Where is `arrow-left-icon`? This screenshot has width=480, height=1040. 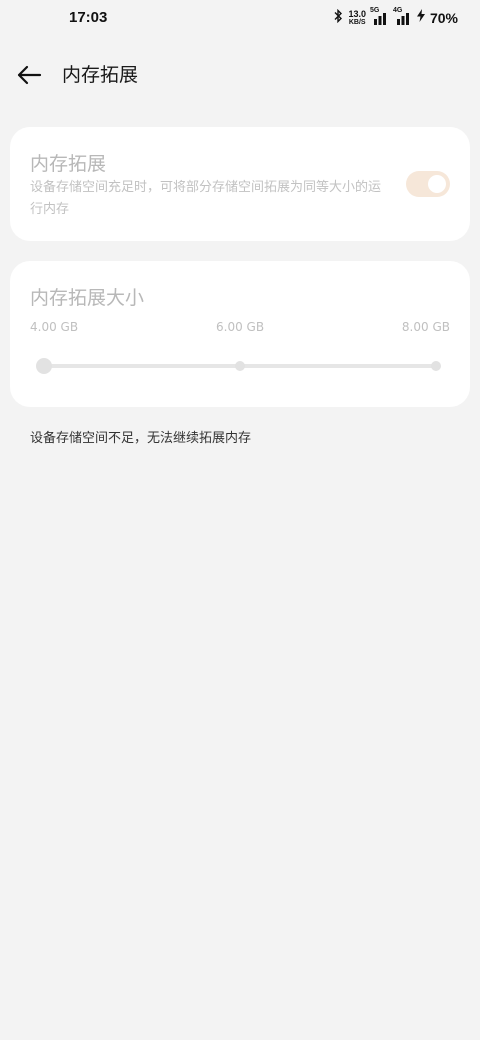
arrow-left-icon is located at coordinates (29, 75).